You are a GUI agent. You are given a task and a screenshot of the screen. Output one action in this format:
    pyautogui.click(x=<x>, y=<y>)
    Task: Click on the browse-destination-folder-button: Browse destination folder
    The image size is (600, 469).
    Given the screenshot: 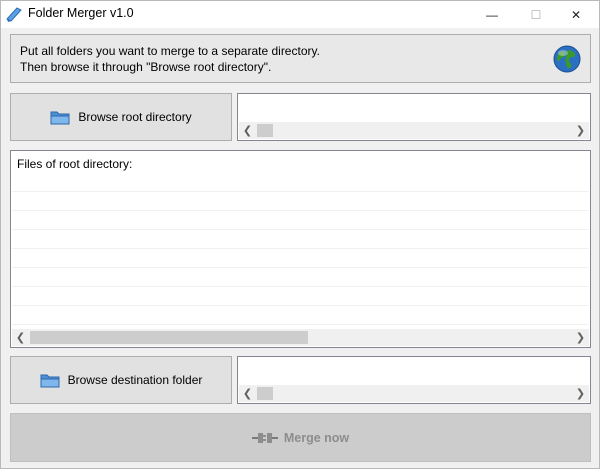 What is the action you would take?
    pyautogui.click(x=121, y=380)
    